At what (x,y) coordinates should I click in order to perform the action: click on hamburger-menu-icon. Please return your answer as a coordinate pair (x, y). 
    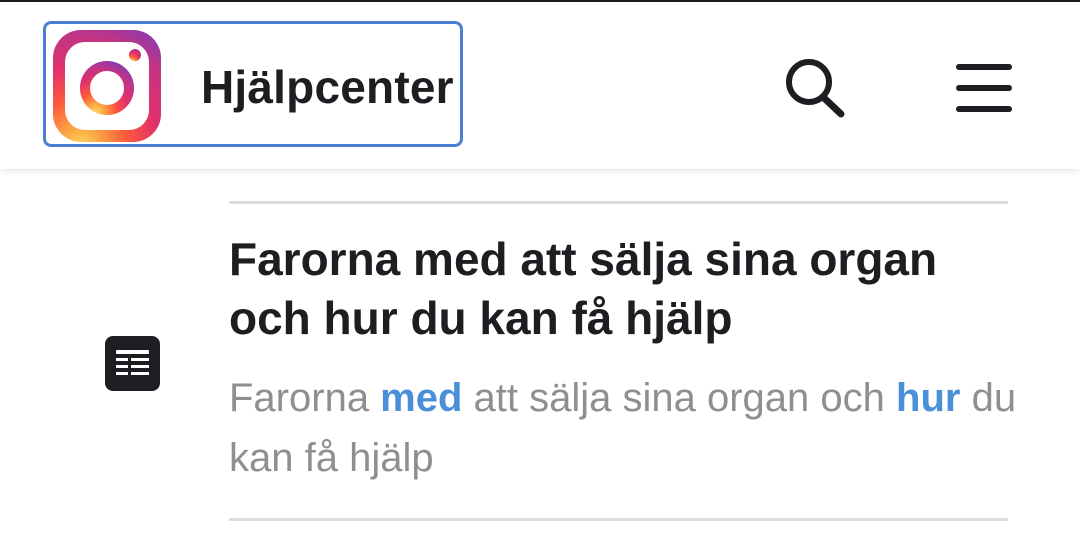
    Looking at the image, I should click on (984, 88).